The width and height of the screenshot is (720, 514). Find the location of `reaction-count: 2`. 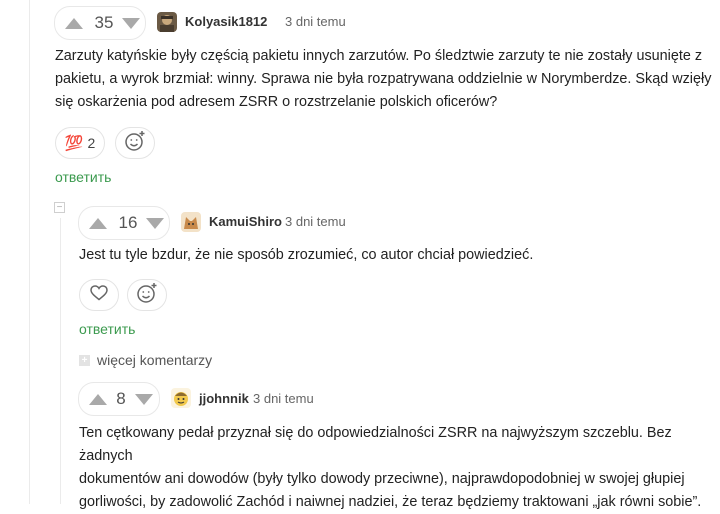

reaction-count: 2 is located at coordinates (91, 143).